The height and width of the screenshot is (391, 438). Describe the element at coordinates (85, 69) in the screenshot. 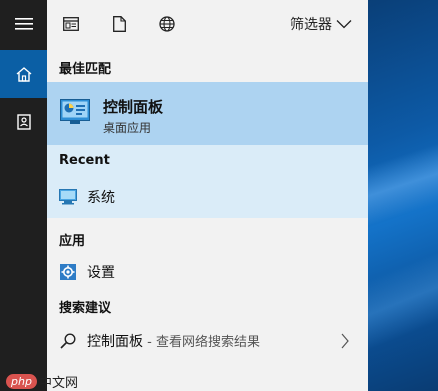

I see `best-match-header: 最佳匹配` at that location.